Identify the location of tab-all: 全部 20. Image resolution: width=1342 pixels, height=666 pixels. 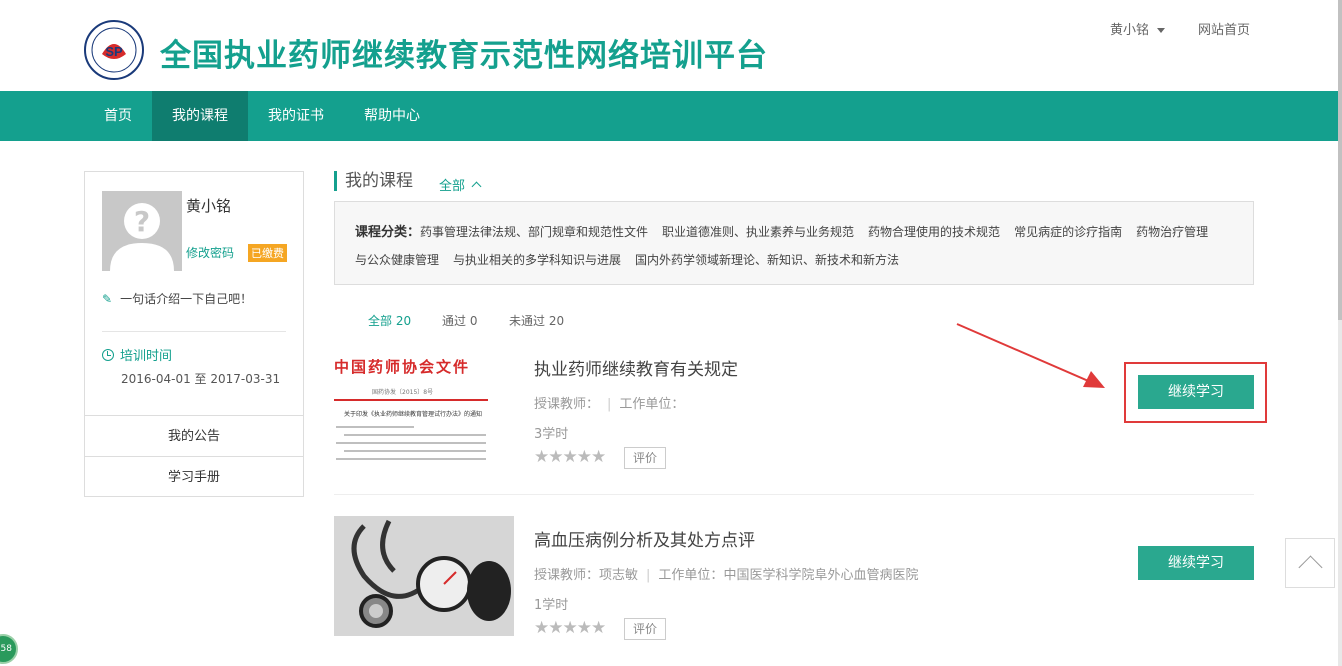
(389, 320).